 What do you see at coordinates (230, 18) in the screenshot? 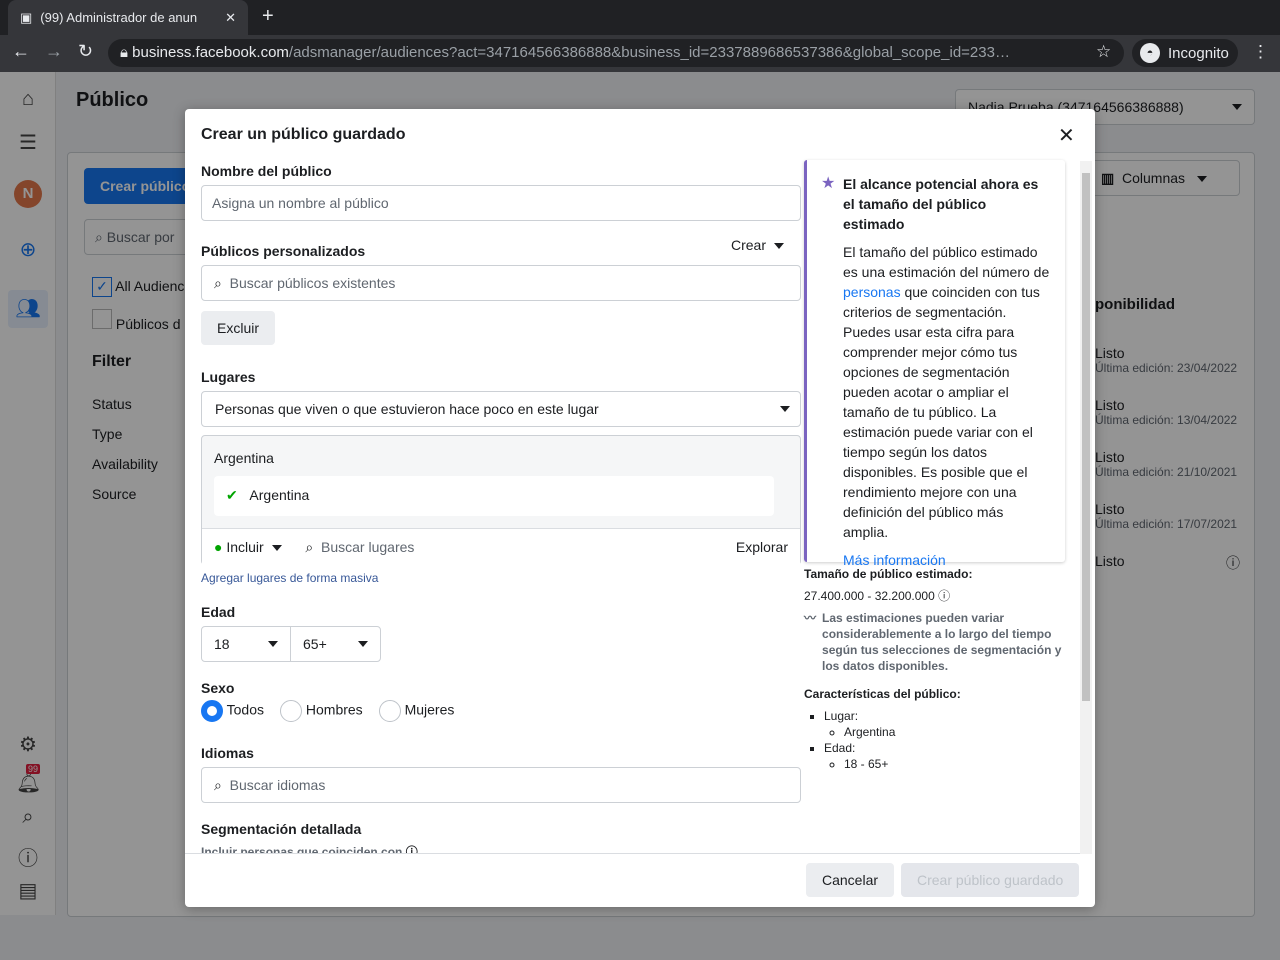
I see `close-tab-icon: ✕` at bounding box center [230, 18].